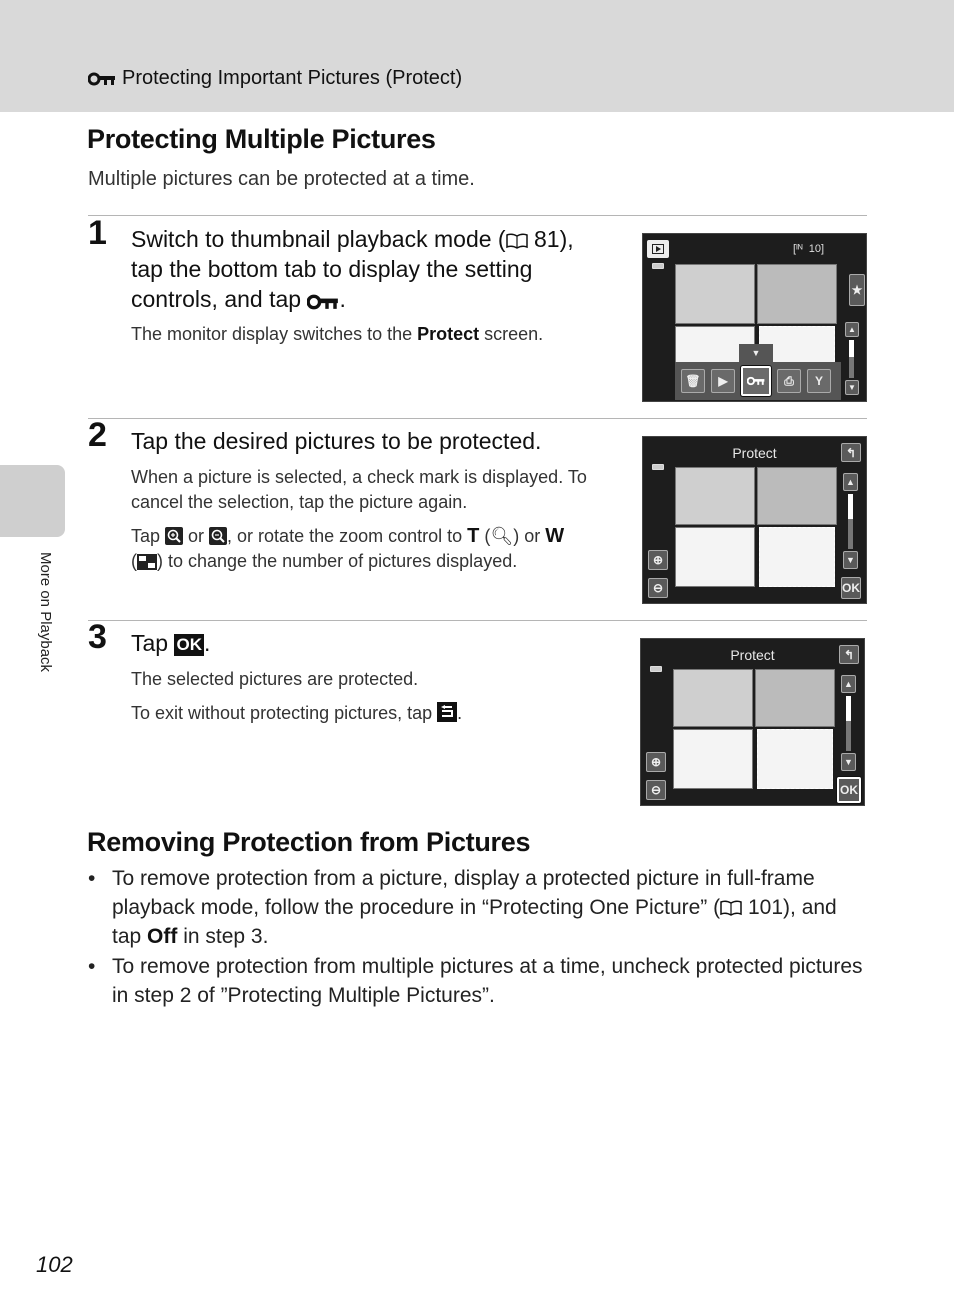 This screenshot has height=1314, width=954. Describe the element at coordinates (819, 381) in the screenshot. I see `setup-wrench-icon: Y` at that location.